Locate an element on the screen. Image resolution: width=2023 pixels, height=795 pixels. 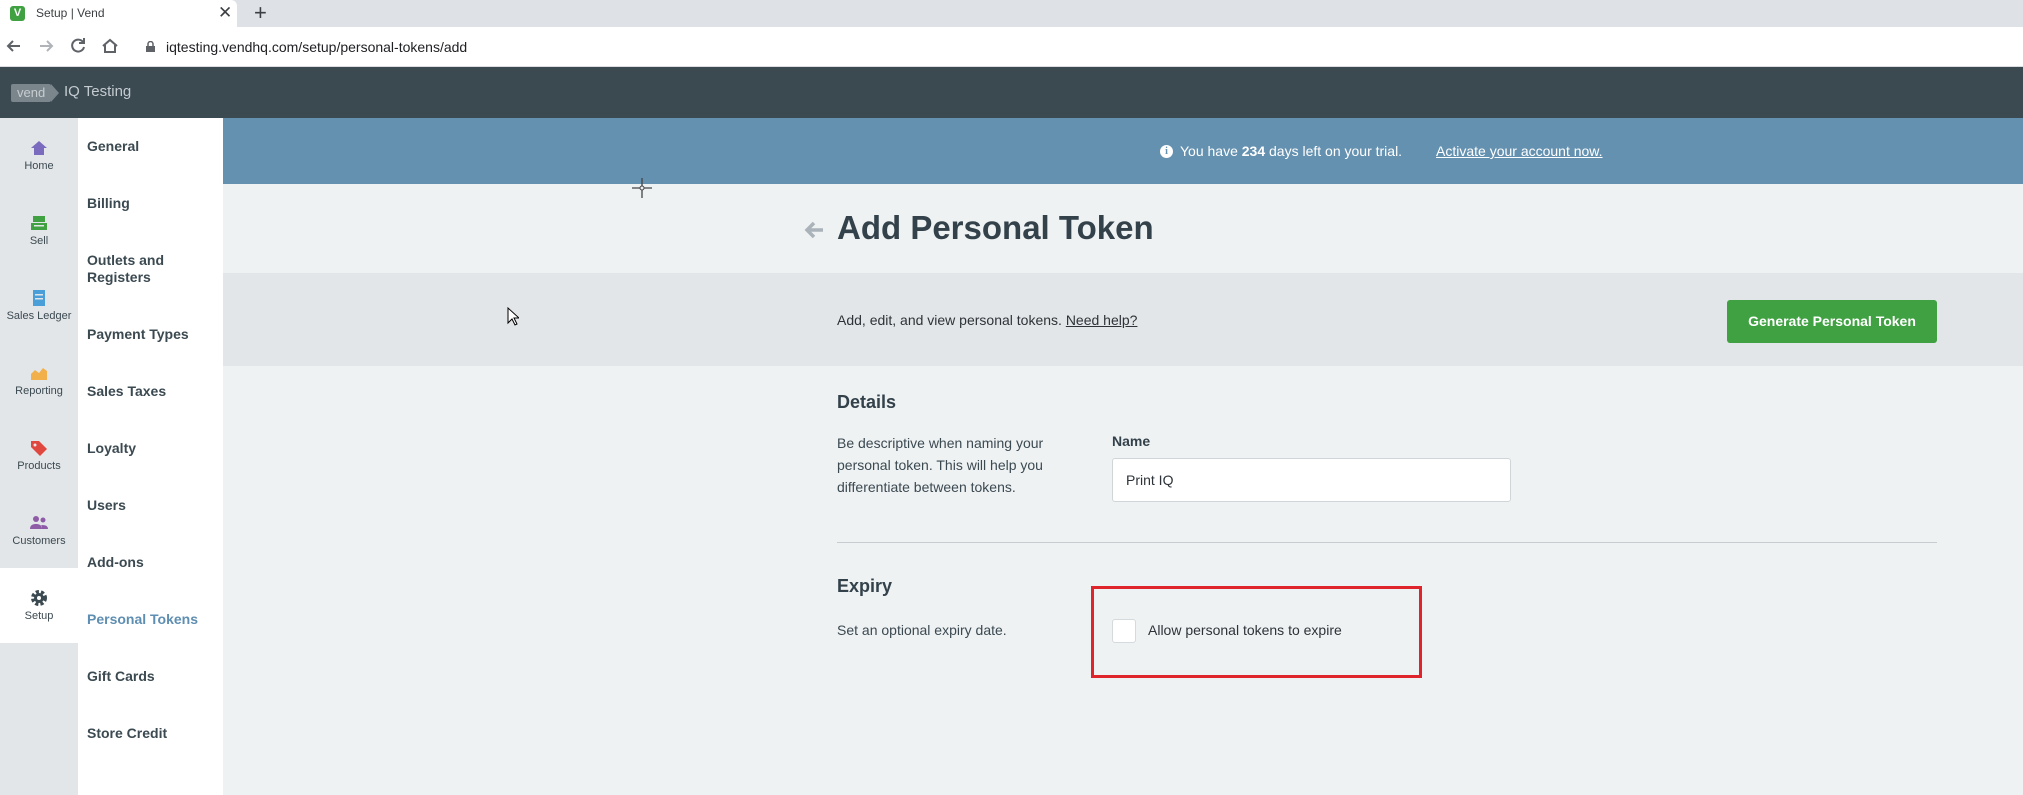
nav-label: Sales Ledger is located at coordinates (39, 316).